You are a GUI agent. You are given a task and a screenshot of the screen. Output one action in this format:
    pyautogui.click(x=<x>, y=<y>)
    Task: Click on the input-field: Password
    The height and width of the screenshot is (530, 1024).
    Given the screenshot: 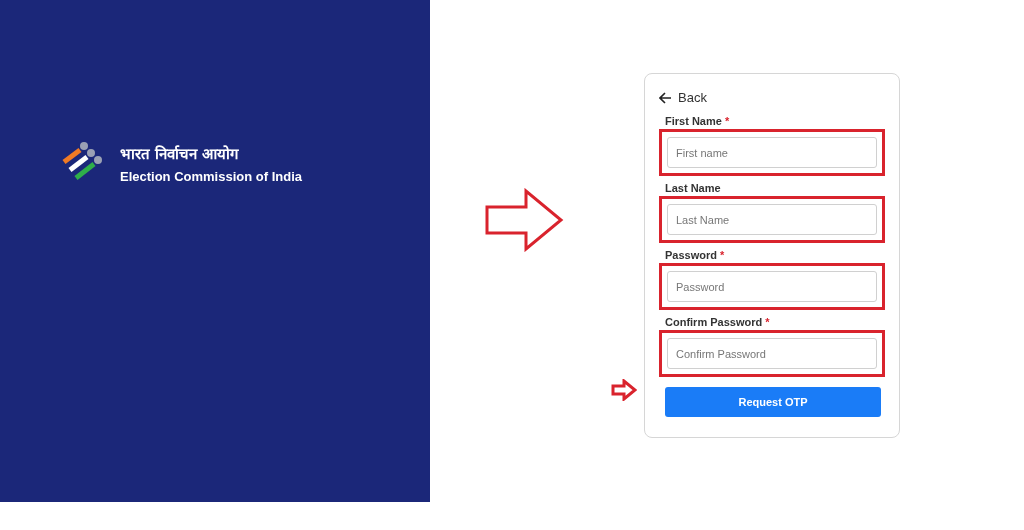 What is the action you would take?
    pyautogui.click(x=772, y=286)
    